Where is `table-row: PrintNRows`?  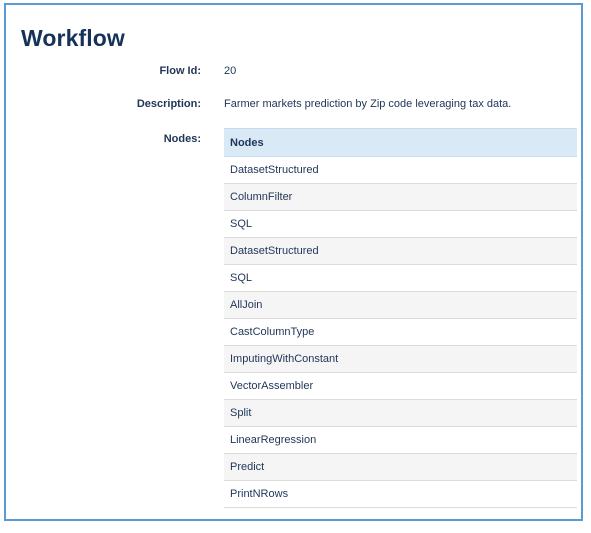 table-row: PrintNRows is located at coordinates (400, 494).